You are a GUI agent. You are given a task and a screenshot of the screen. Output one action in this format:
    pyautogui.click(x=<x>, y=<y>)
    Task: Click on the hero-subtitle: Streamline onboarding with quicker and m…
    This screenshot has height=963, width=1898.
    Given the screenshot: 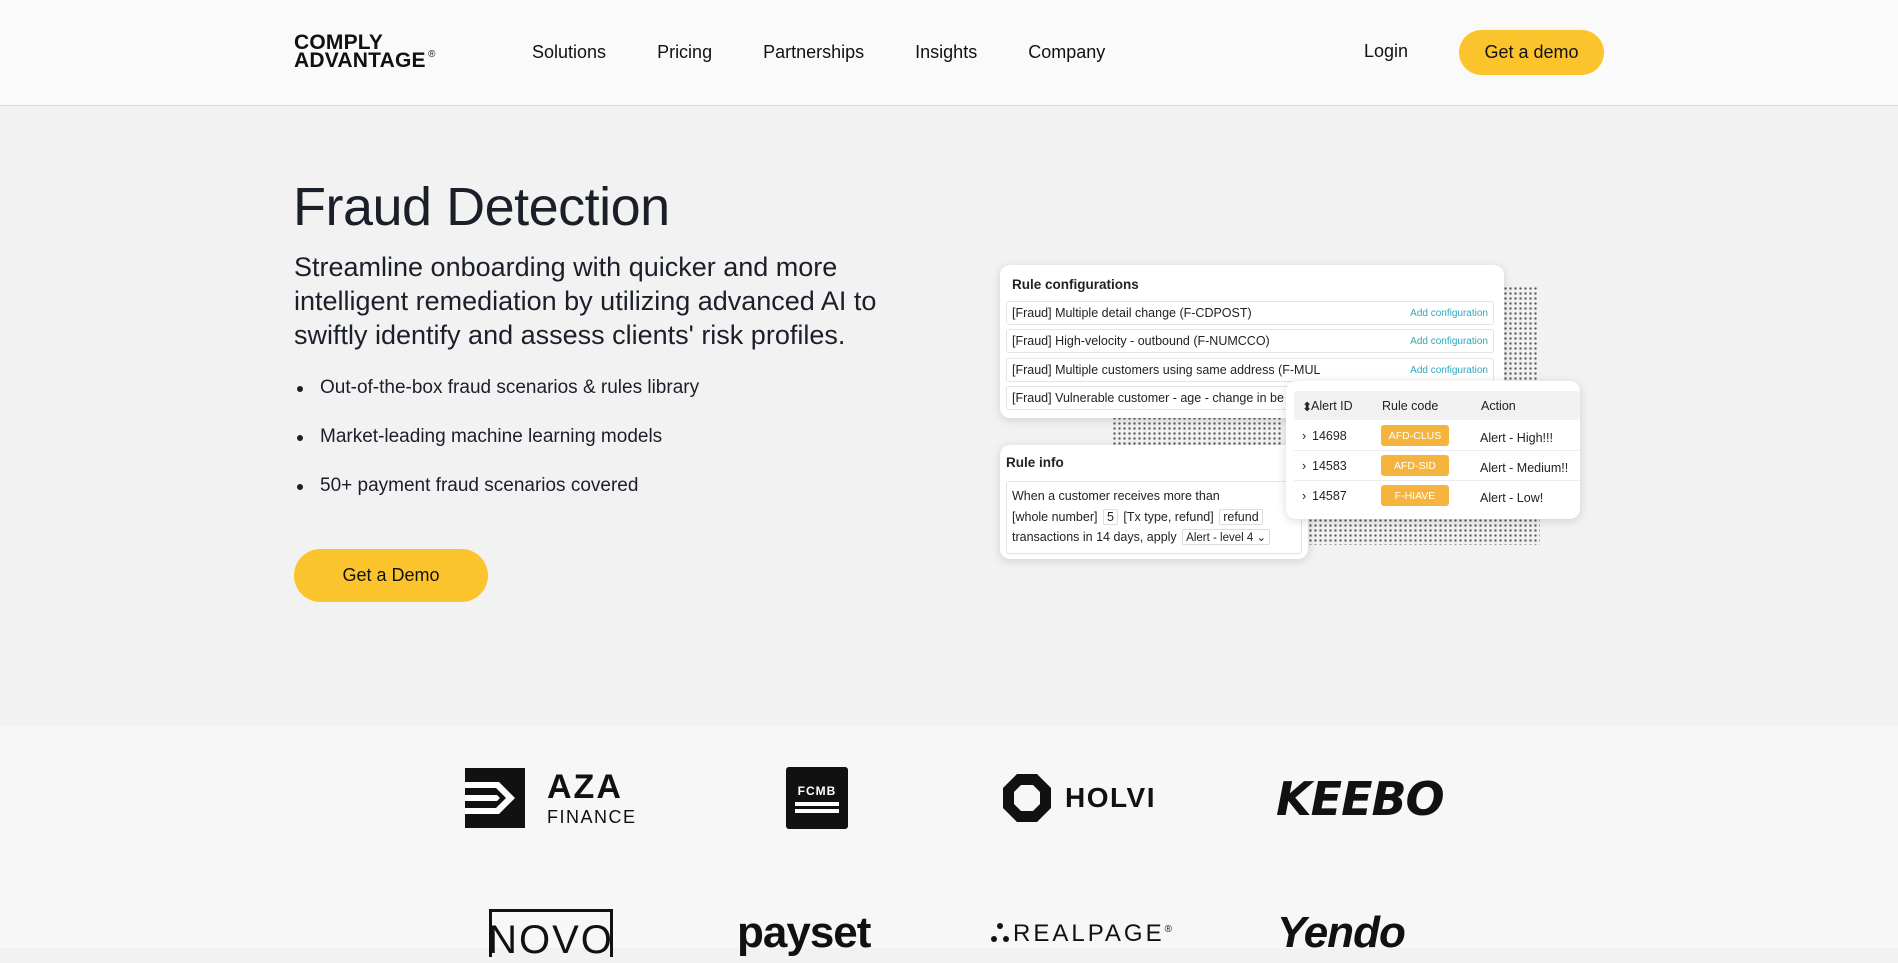 What is the action you would take?
    pyautogui.click(x=585, y=301)
    